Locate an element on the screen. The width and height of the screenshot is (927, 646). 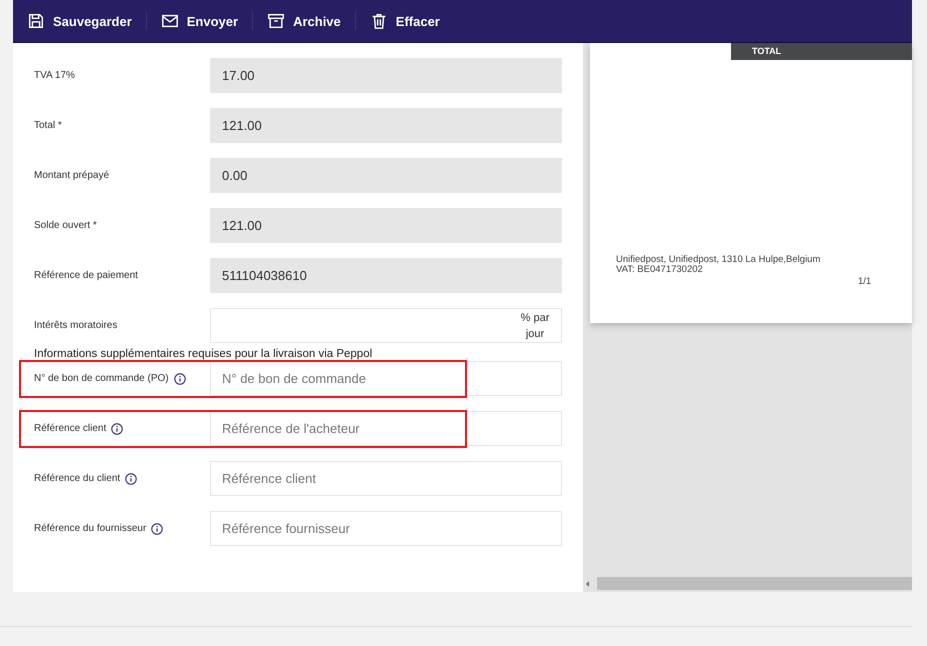
envelope-icon is located at coordinates (169, 21).